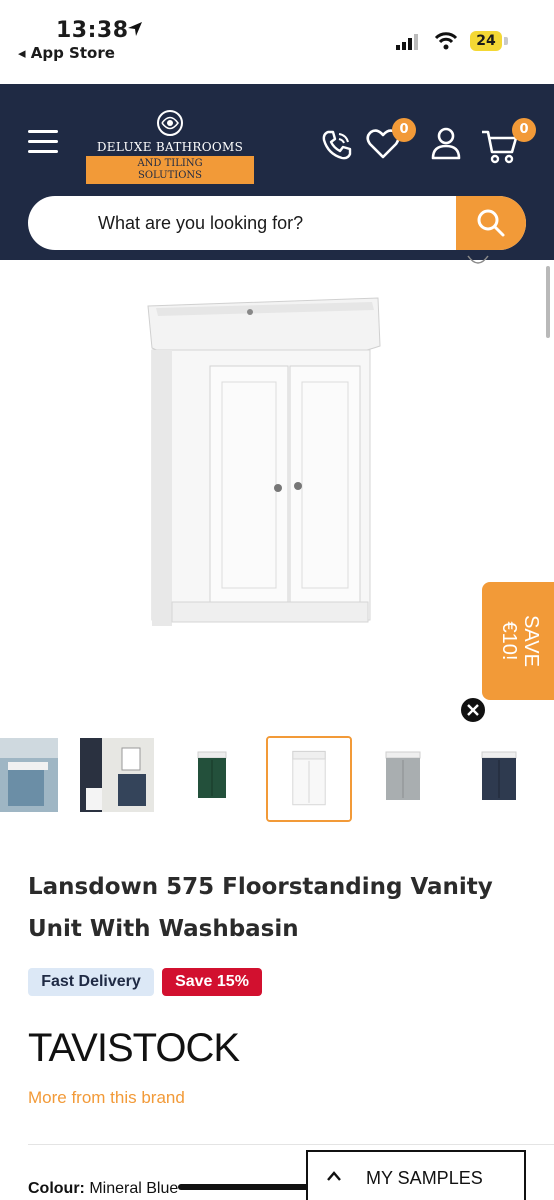 This screenshot has width=554, height=1200. Describe the element at coordinates (277, 42) in the screenshot. I see `status-bar: 13:38 ◂ App Store 24` at that location.